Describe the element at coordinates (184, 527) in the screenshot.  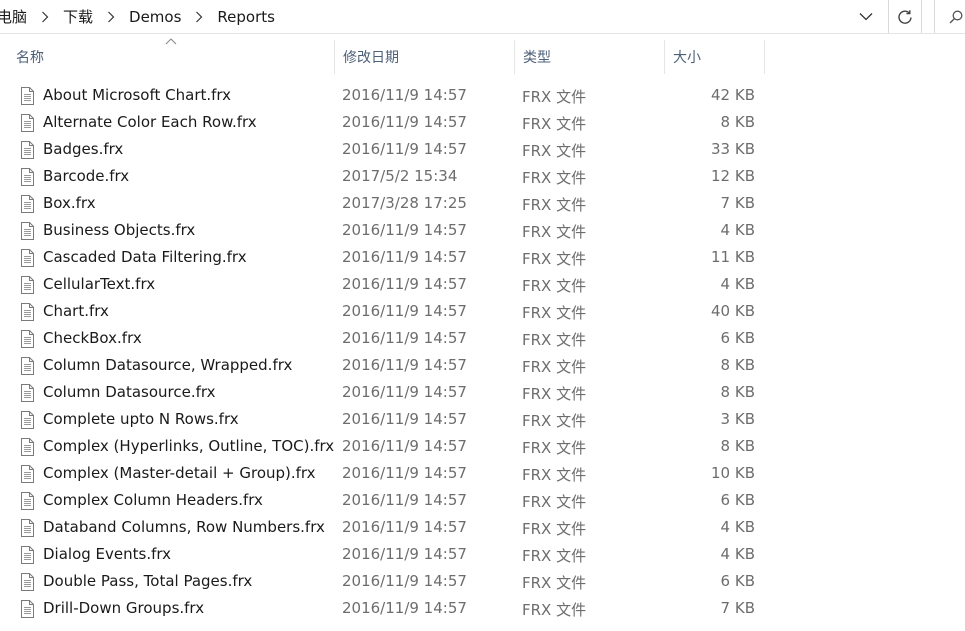
I see `file-name: Databand Columns, Row Numbers.frx` at that location.